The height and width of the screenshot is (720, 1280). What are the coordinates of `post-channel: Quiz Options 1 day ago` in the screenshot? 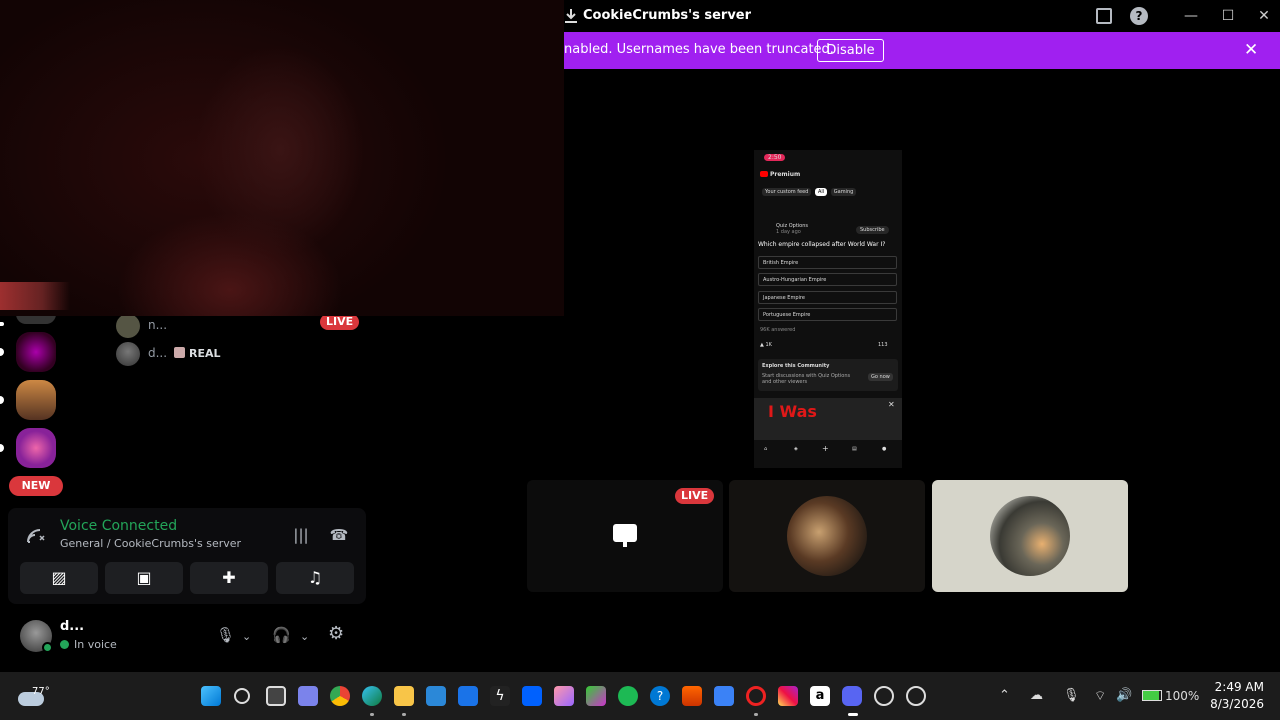 It's located at (792, 229).